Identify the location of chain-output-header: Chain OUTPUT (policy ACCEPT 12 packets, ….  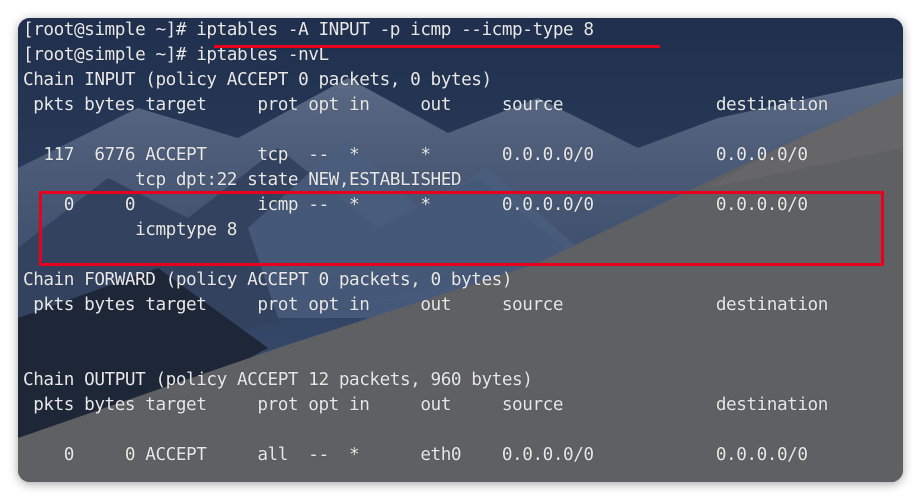
(278, 380).